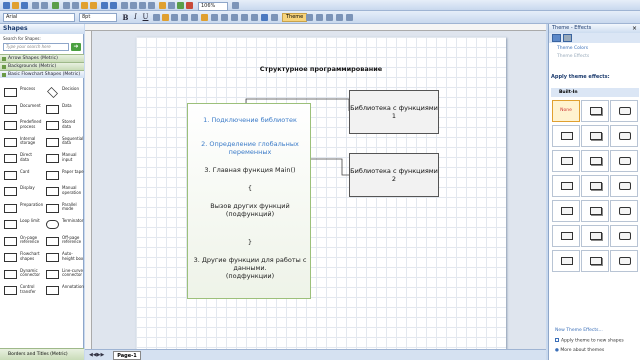  I want to click on theme-effect-swatch: None, so click(566, 111).